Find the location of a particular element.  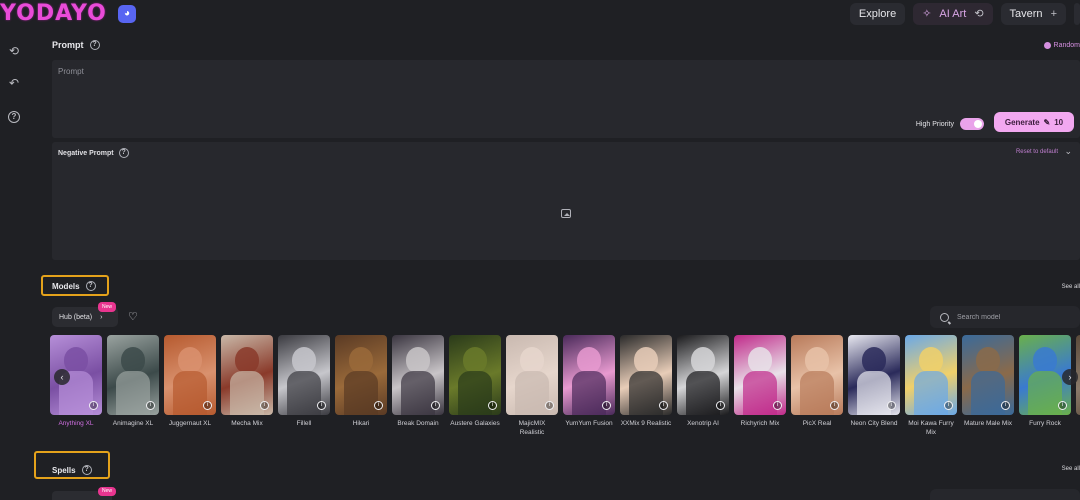

nav-overflow is located at coordinates (1077, 14).